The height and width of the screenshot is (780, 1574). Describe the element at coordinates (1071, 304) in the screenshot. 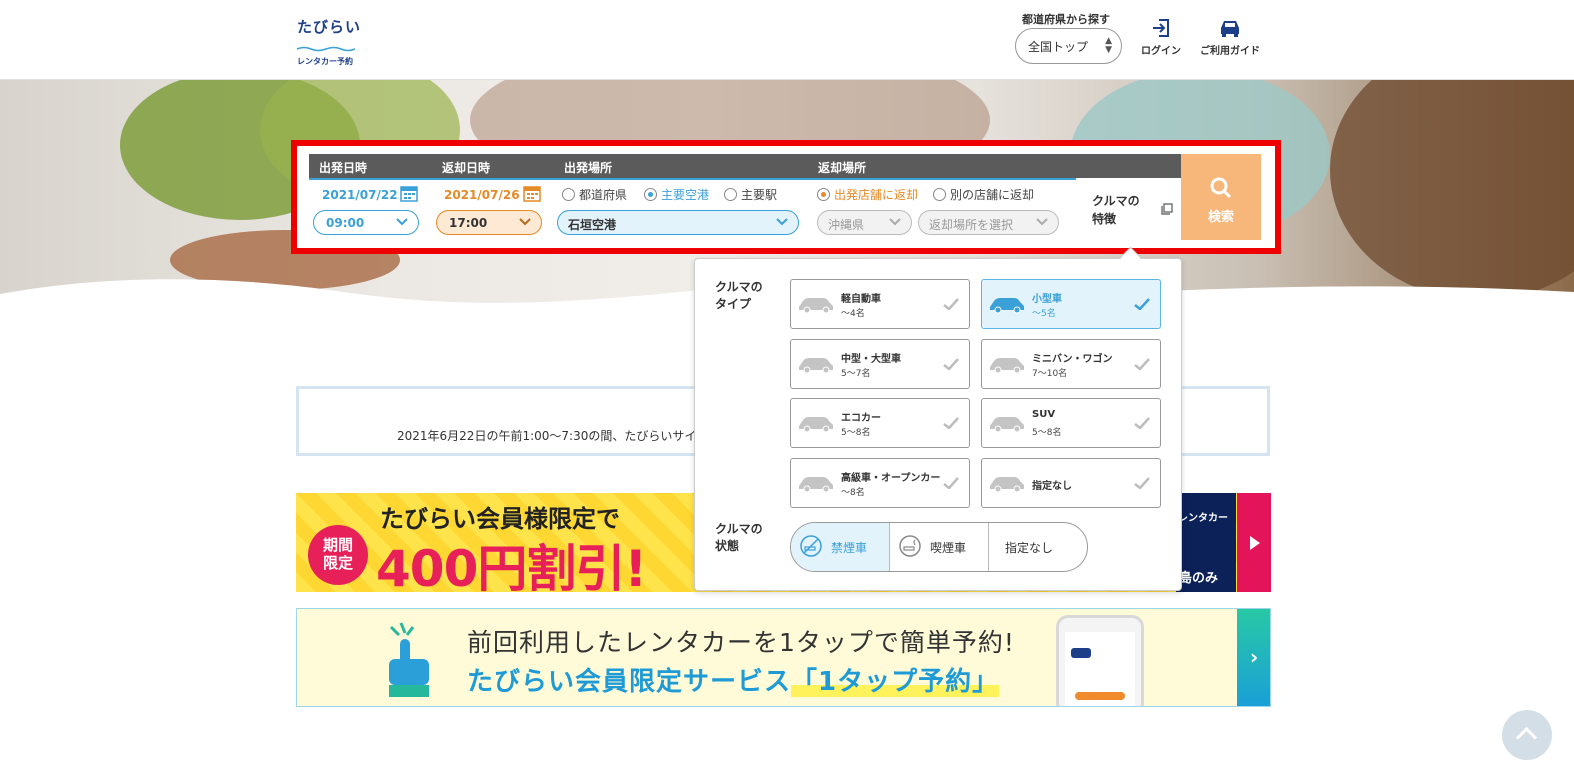

I see `car-type-option: 小型車 〜5名` at that location.